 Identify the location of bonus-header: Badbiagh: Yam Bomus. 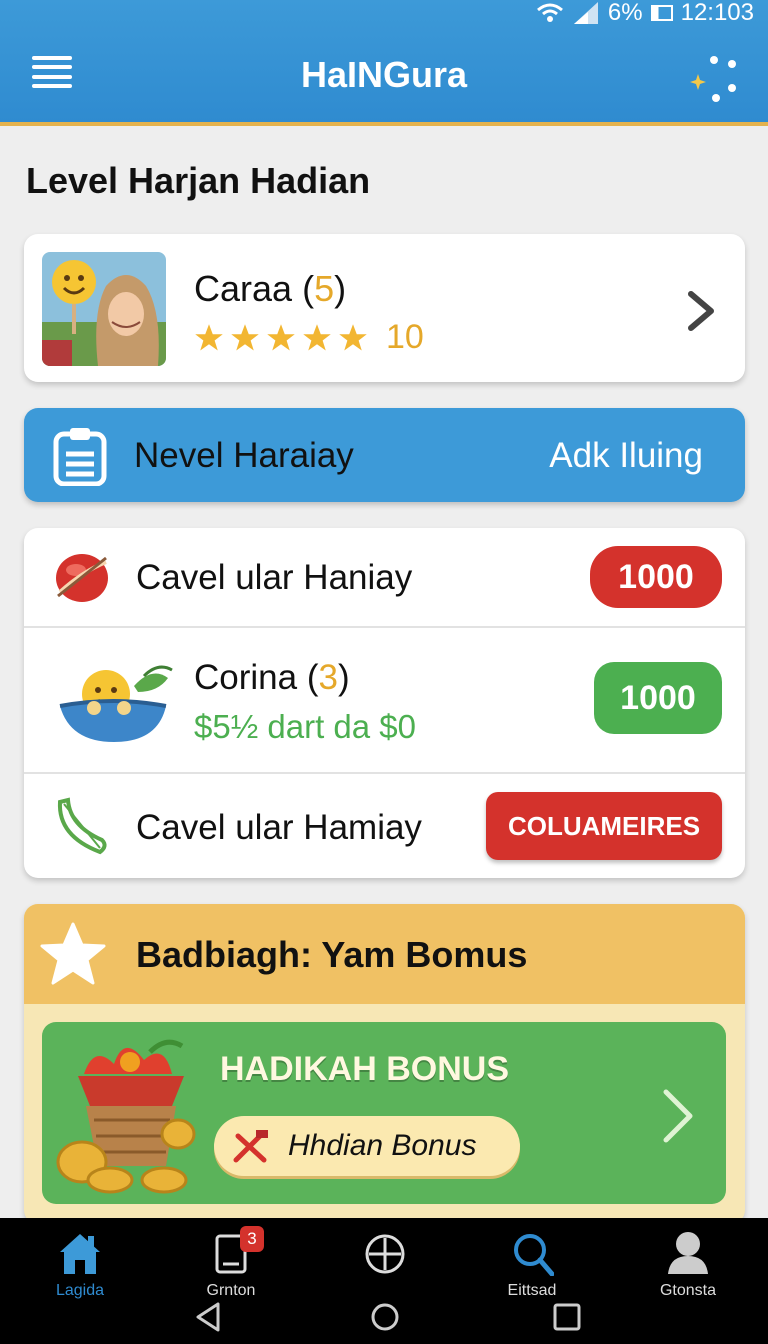
(384, 954).